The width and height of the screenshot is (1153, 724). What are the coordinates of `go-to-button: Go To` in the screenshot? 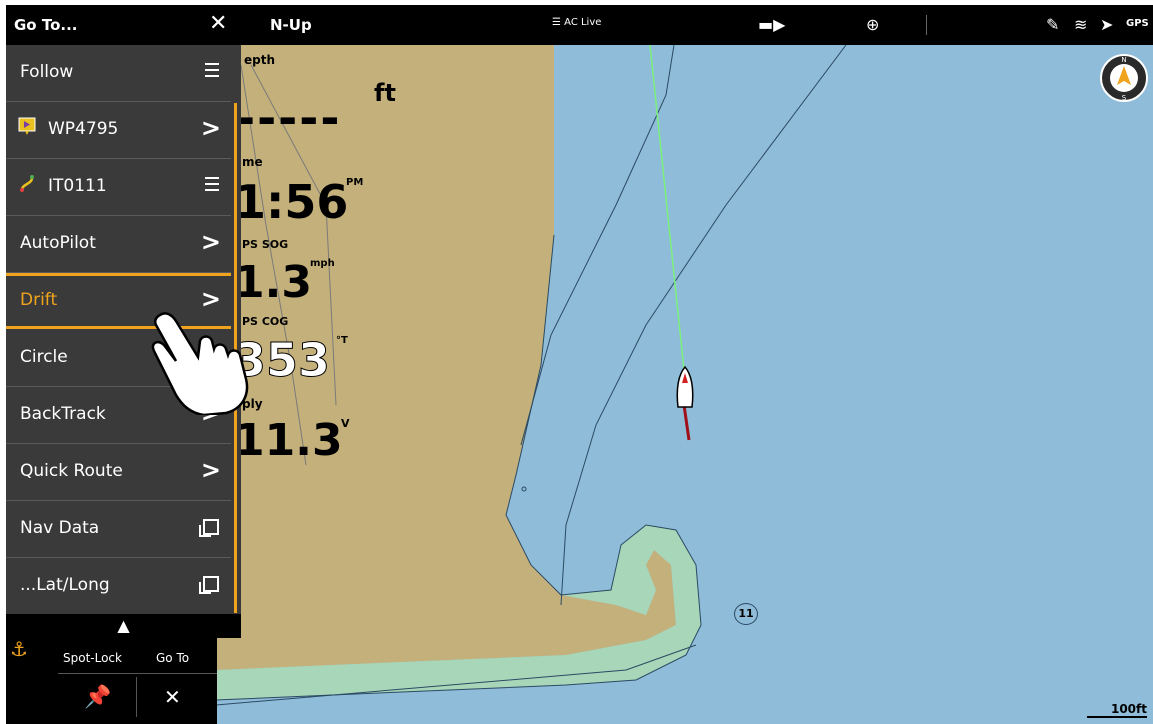 It's located at (172, 658).